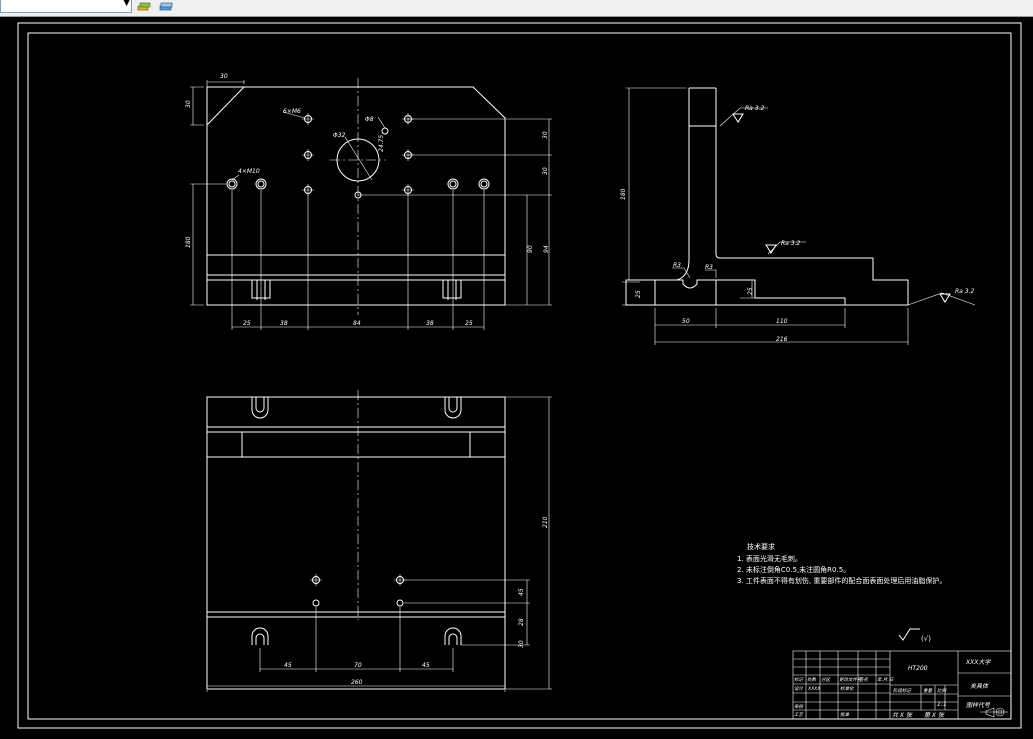  I want to click on part-name: 夹具体, so click(979, 686).